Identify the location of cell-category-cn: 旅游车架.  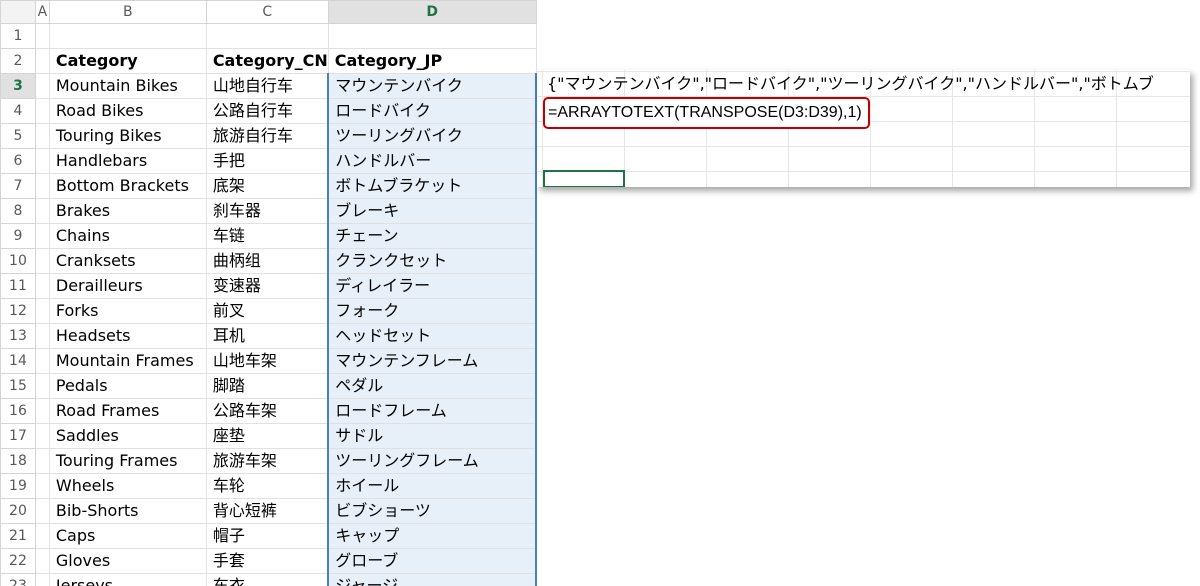
(267, 461).